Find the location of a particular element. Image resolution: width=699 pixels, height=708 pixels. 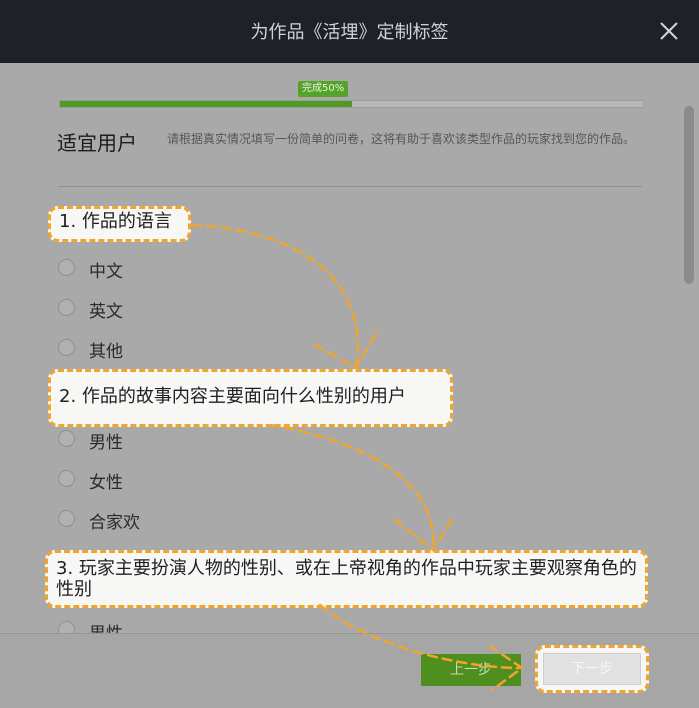

question-3-label: 3. 玩家主要扮演人物的性别、或在上帝视角的作品中玩家主要观察角色的性别 is located at coordinates (346, 579).